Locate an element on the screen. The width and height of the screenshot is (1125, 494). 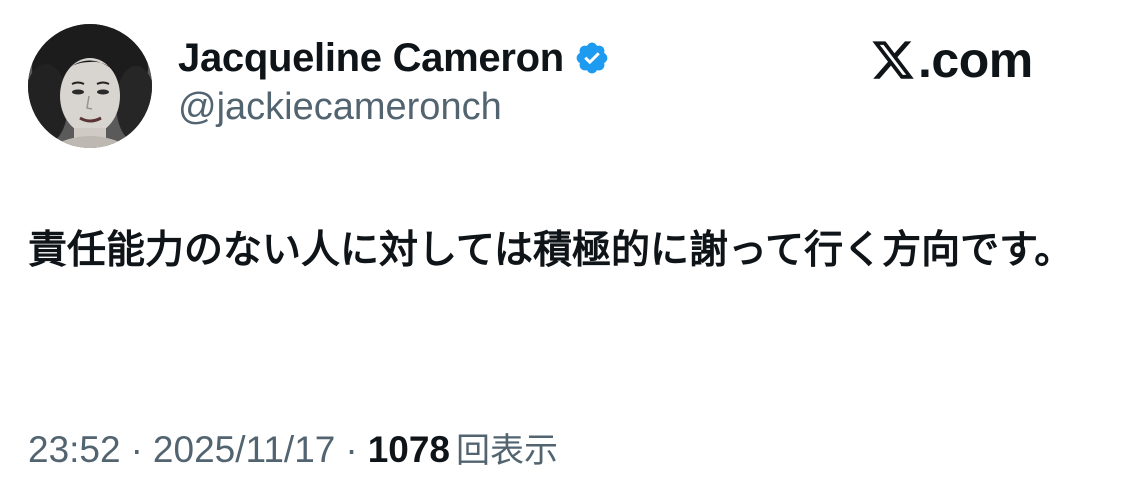
tweet-time: 23:52 is located at coordinates (74, 450).